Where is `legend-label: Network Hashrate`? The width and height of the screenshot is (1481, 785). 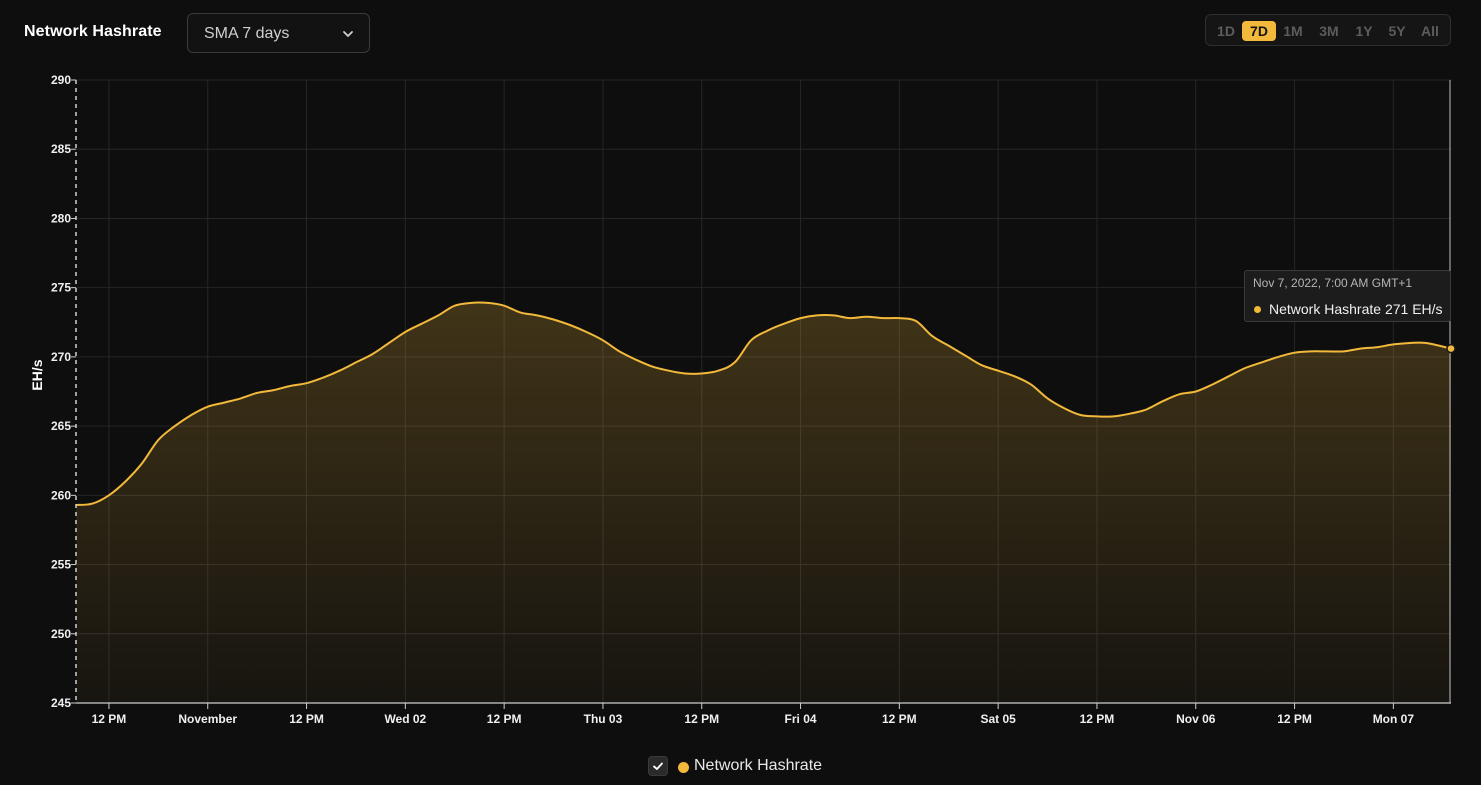
legend-label: Network Hashrate is located at coordinates (758, 766).